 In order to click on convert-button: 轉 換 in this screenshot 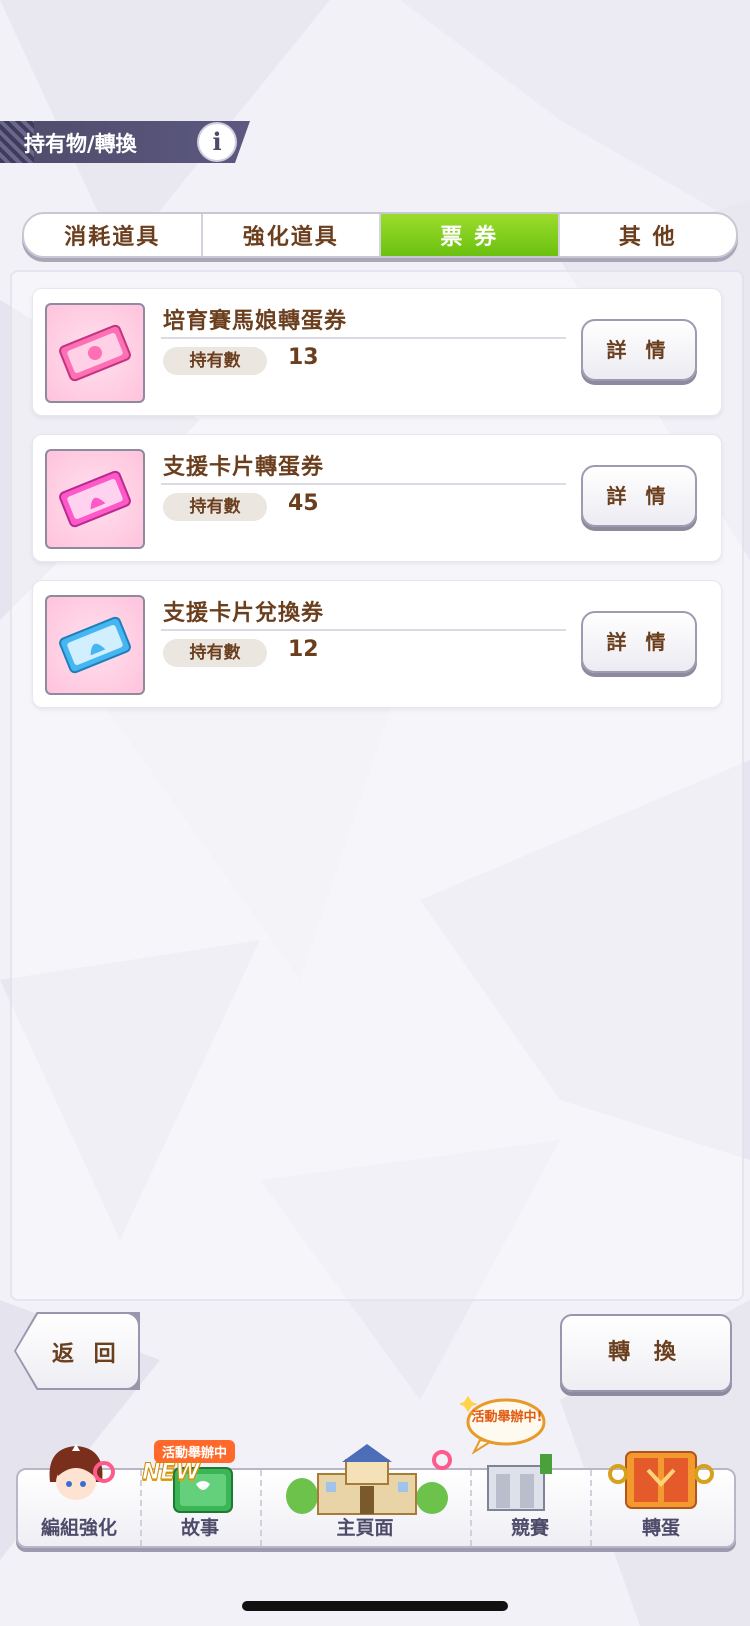, I will do `click(646, 1353)`.